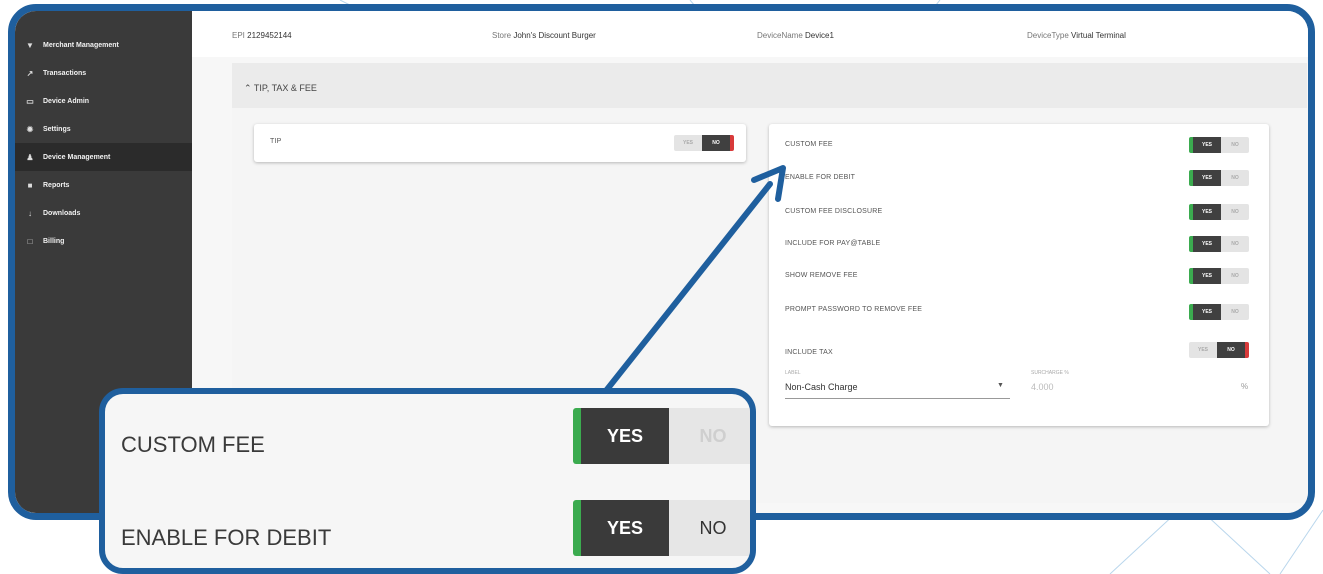 The height and width of the screenshot is (574, 1323). Describe the element at coordinates (1235, 312) in the screenshot. I see `prompt-password-no-option: NO` at that location.